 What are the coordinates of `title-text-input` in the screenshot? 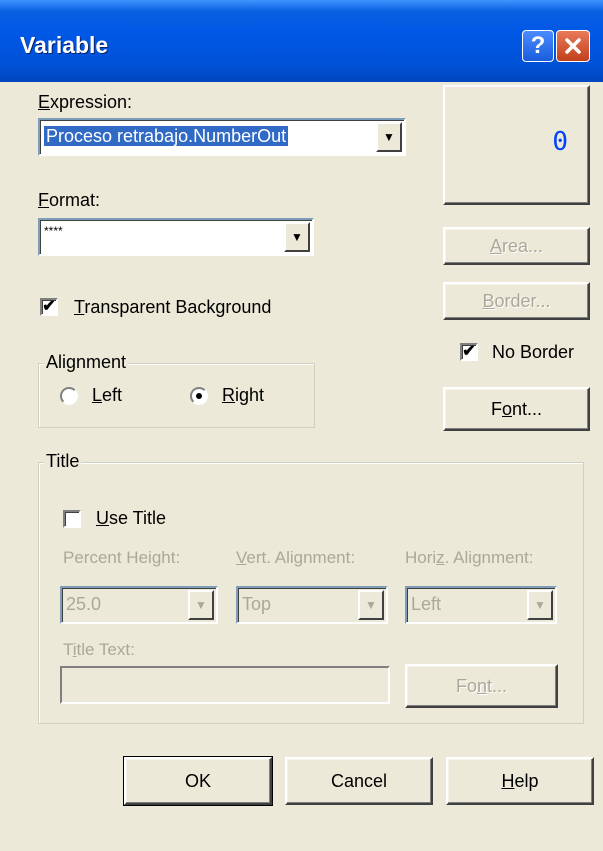 It's located at (225, 685).